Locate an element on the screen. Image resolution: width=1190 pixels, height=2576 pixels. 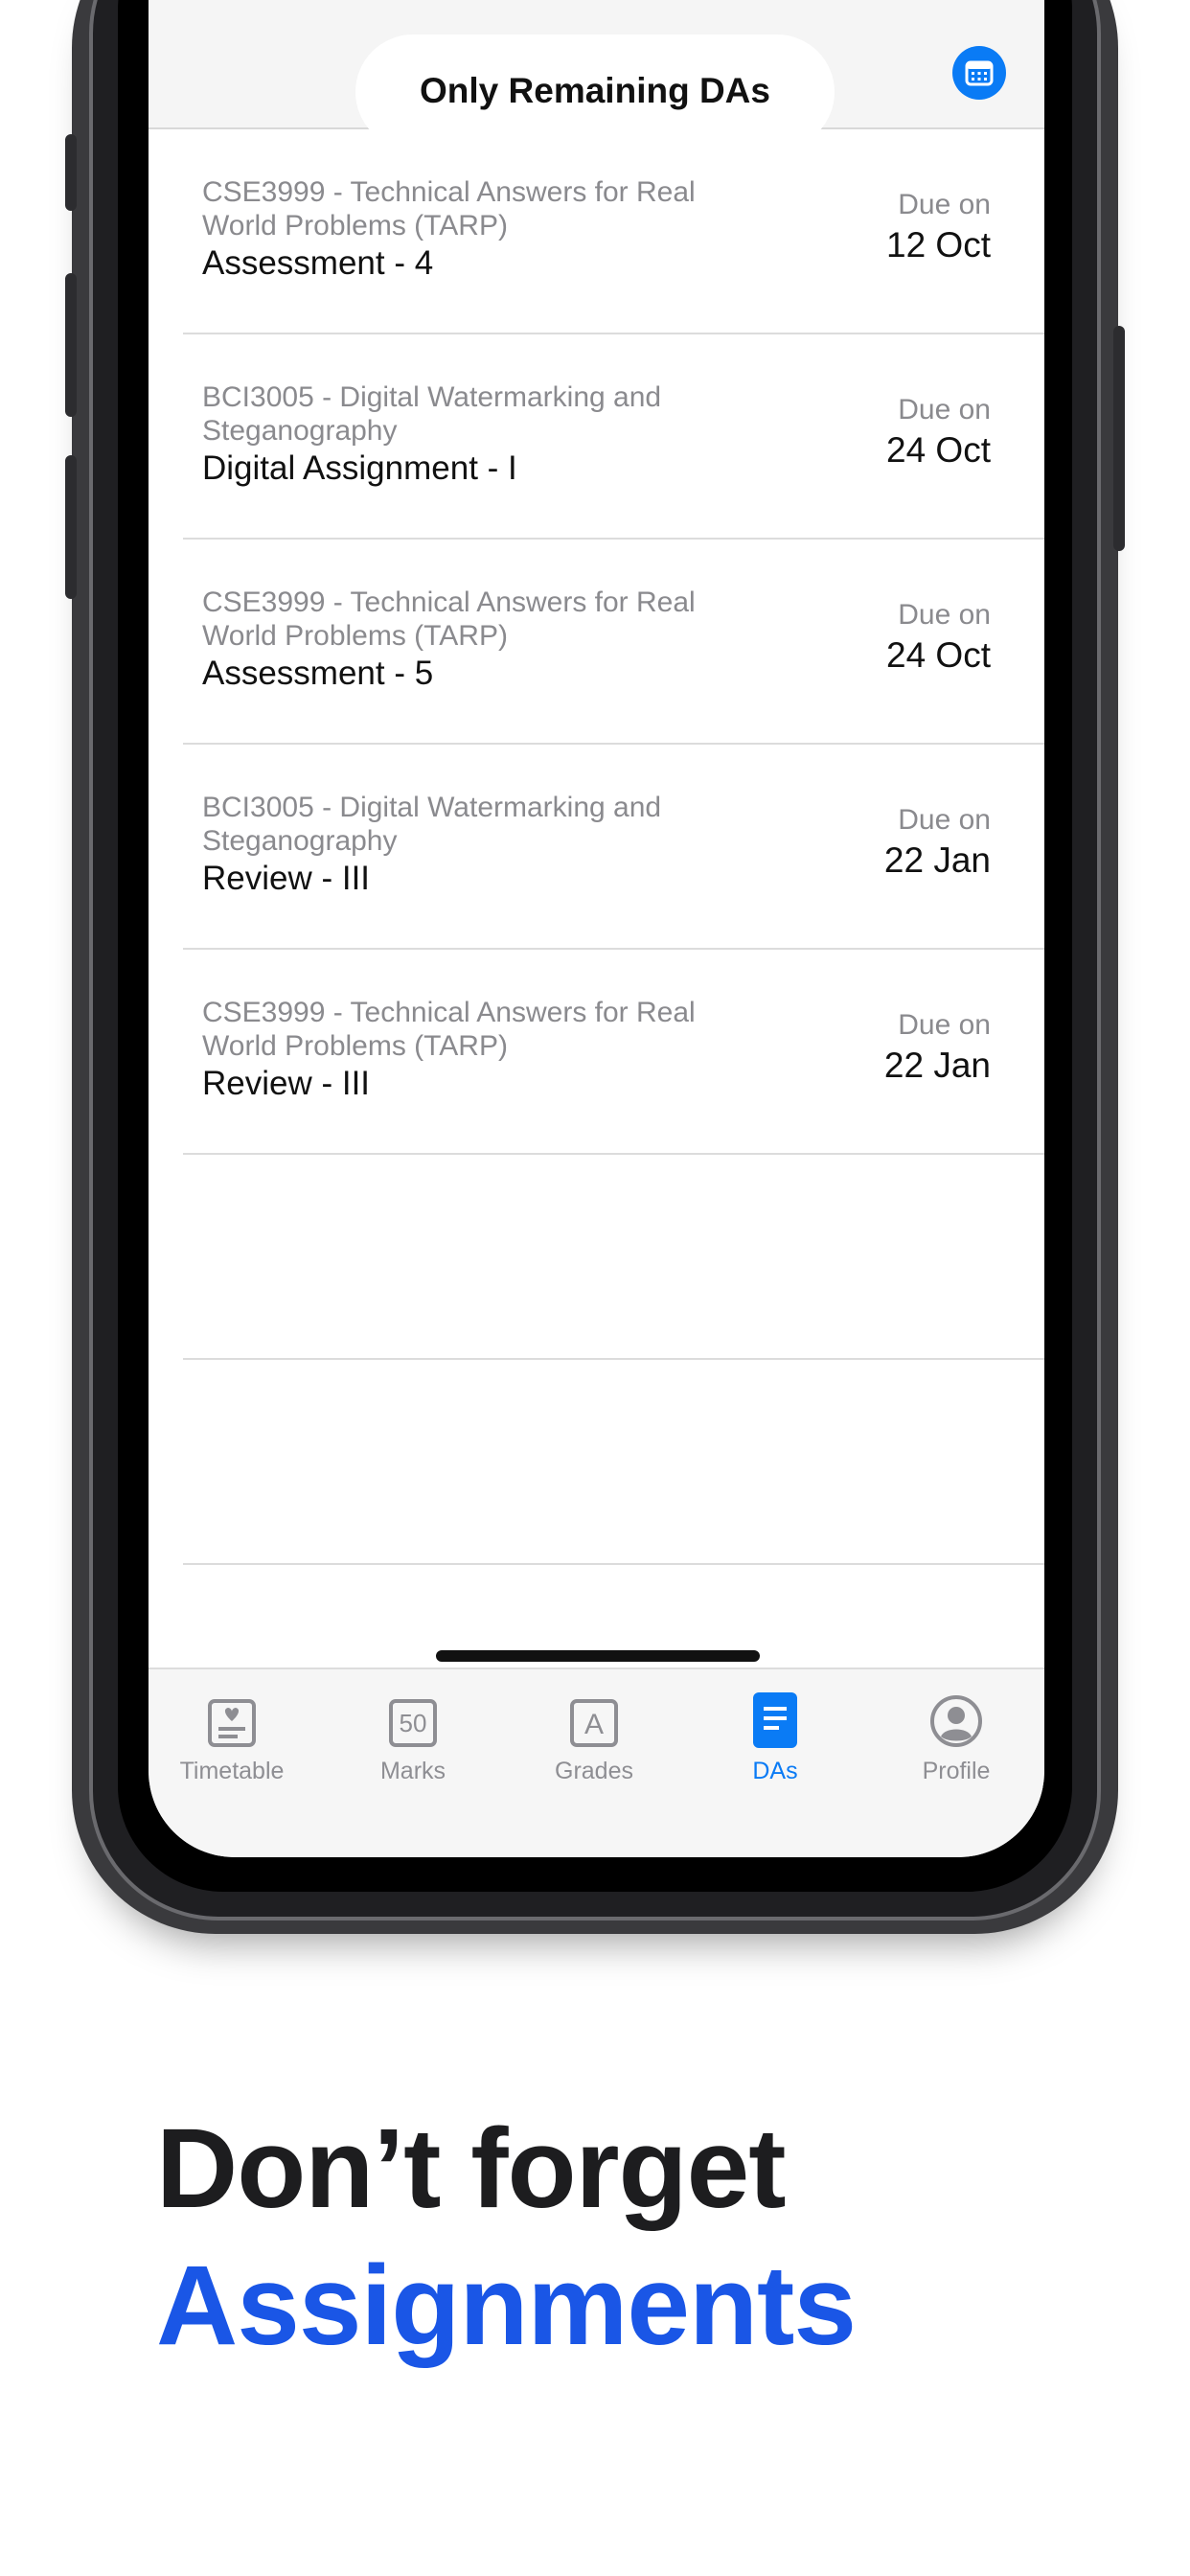
das-icon is located at coordinates (775, 1720).